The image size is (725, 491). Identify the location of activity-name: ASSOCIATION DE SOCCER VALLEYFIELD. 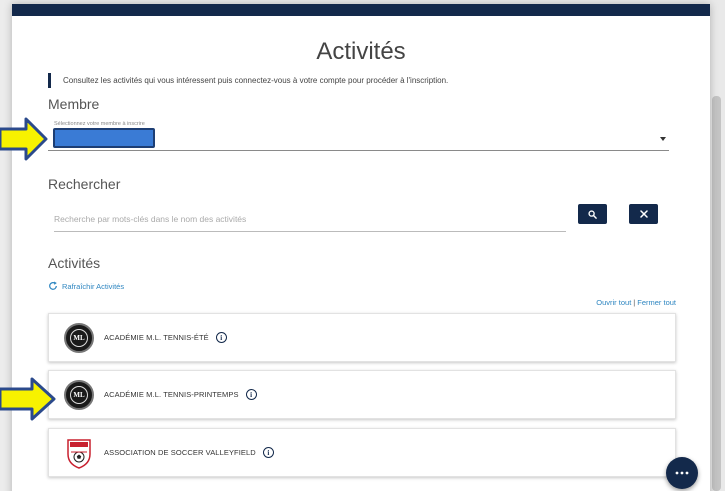
(180, 452).